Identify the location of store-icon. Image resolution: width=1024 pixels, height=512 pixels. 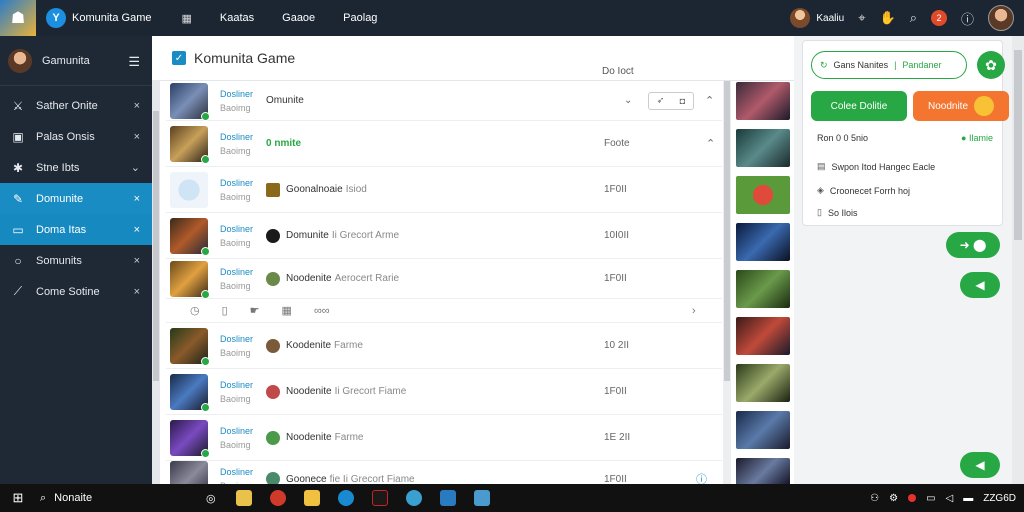
(447, 498).